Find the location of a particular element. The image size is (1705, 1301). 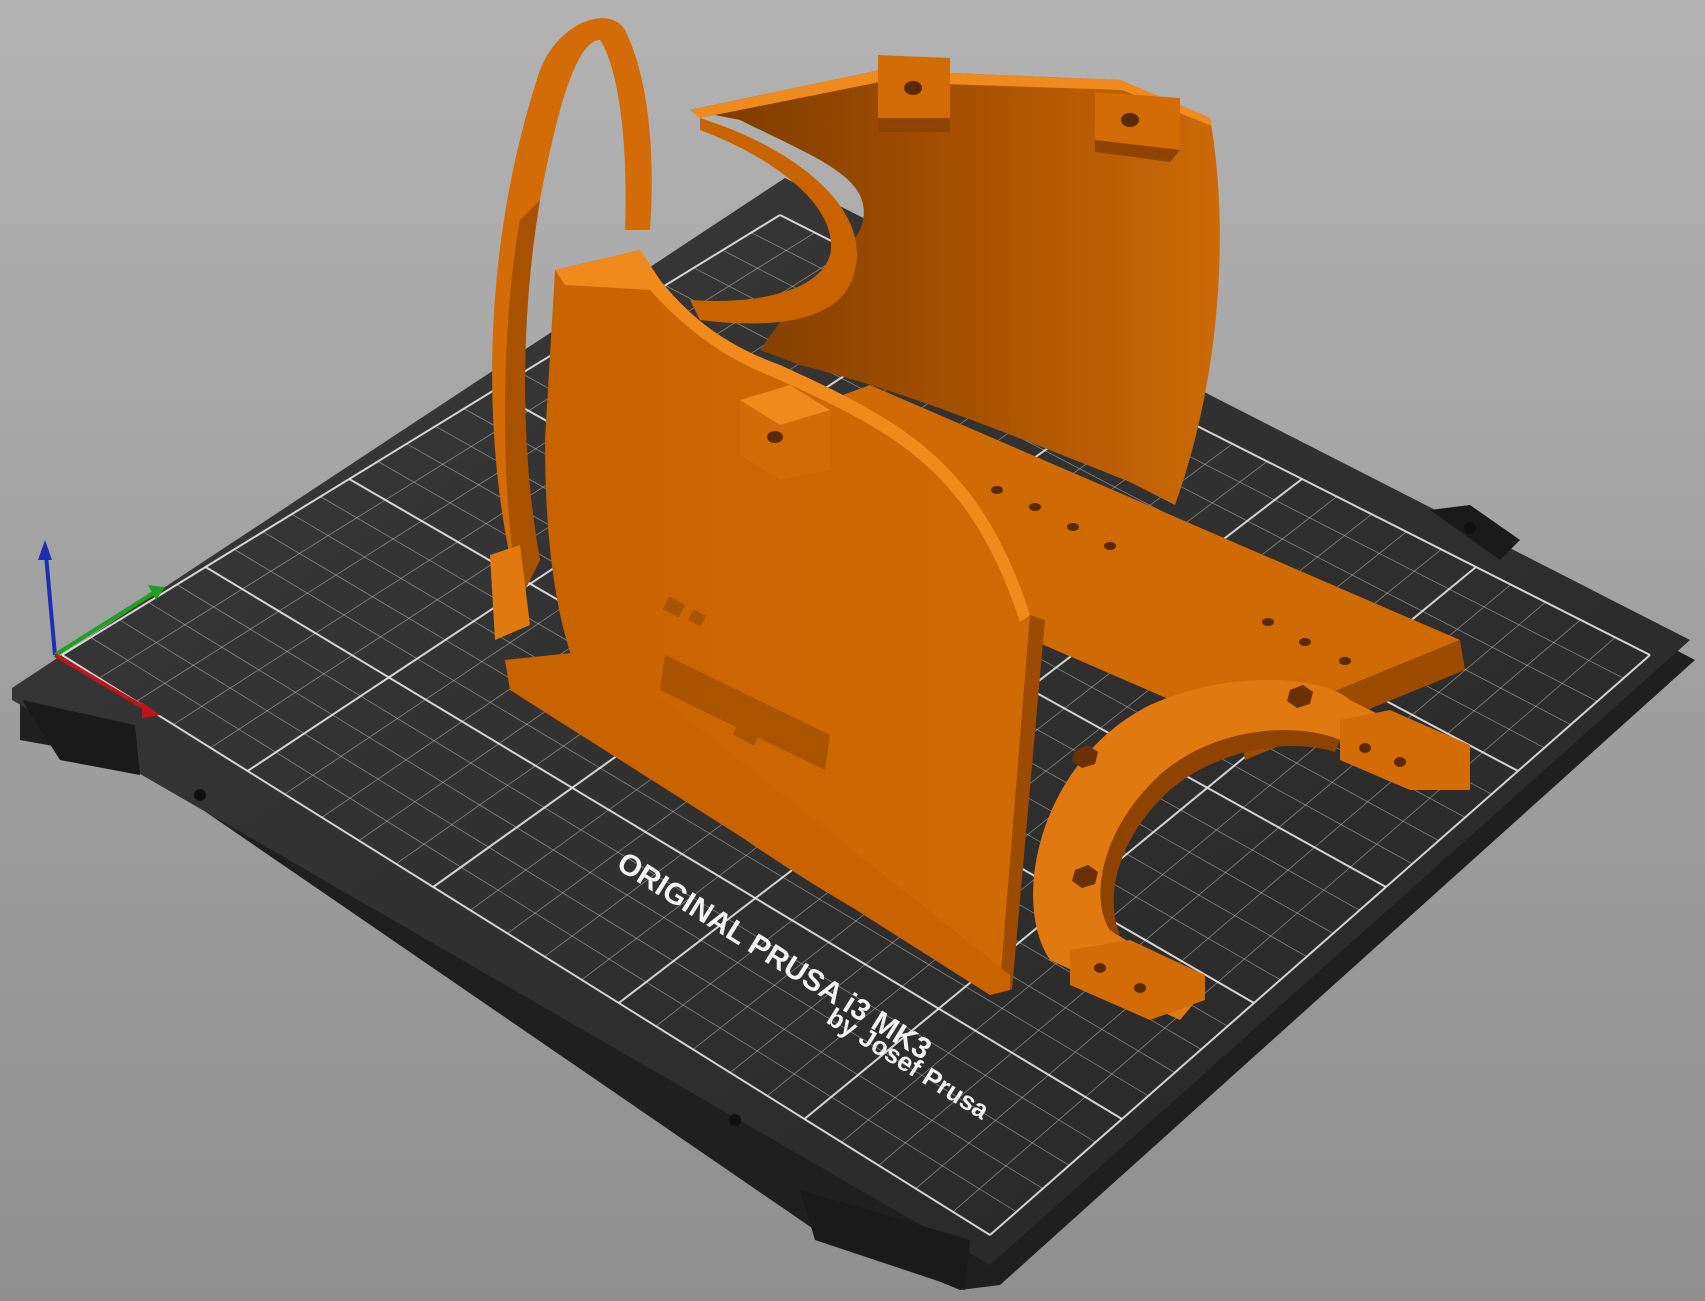

z-axis-arrow is located at coordinates (45, 550).